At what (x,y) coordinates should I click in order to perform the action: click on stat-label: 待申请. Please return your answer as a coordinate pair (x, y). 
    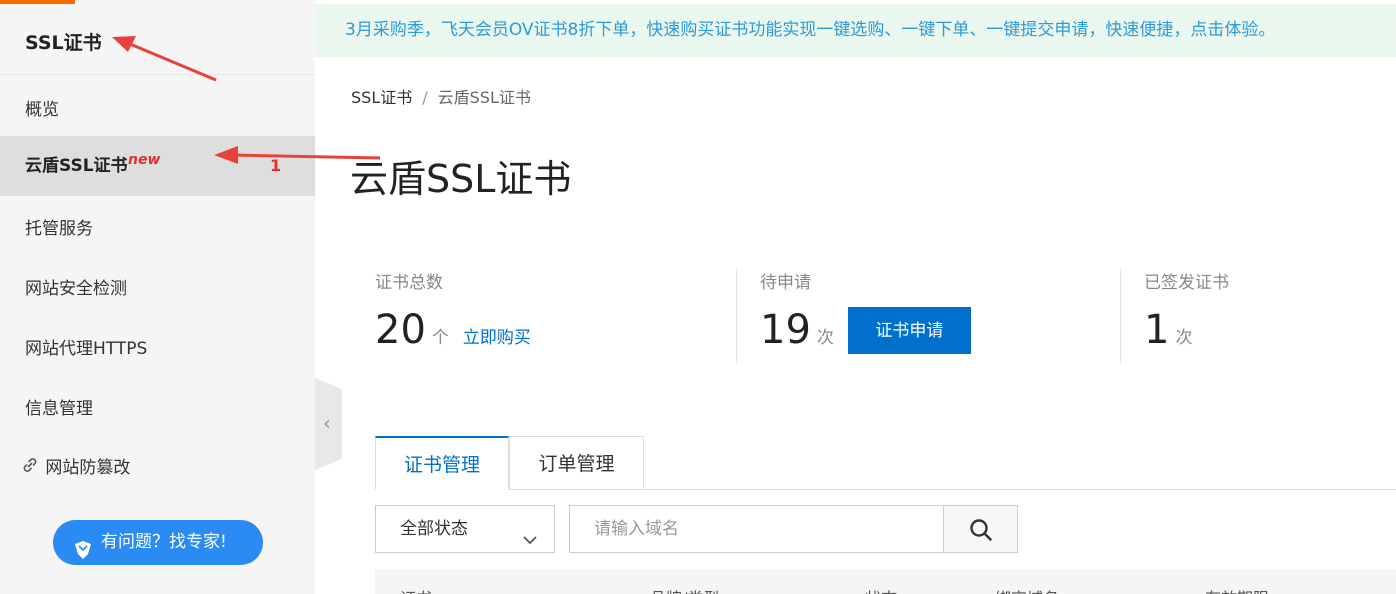
    Looking at the image, I should click on (785, 283).